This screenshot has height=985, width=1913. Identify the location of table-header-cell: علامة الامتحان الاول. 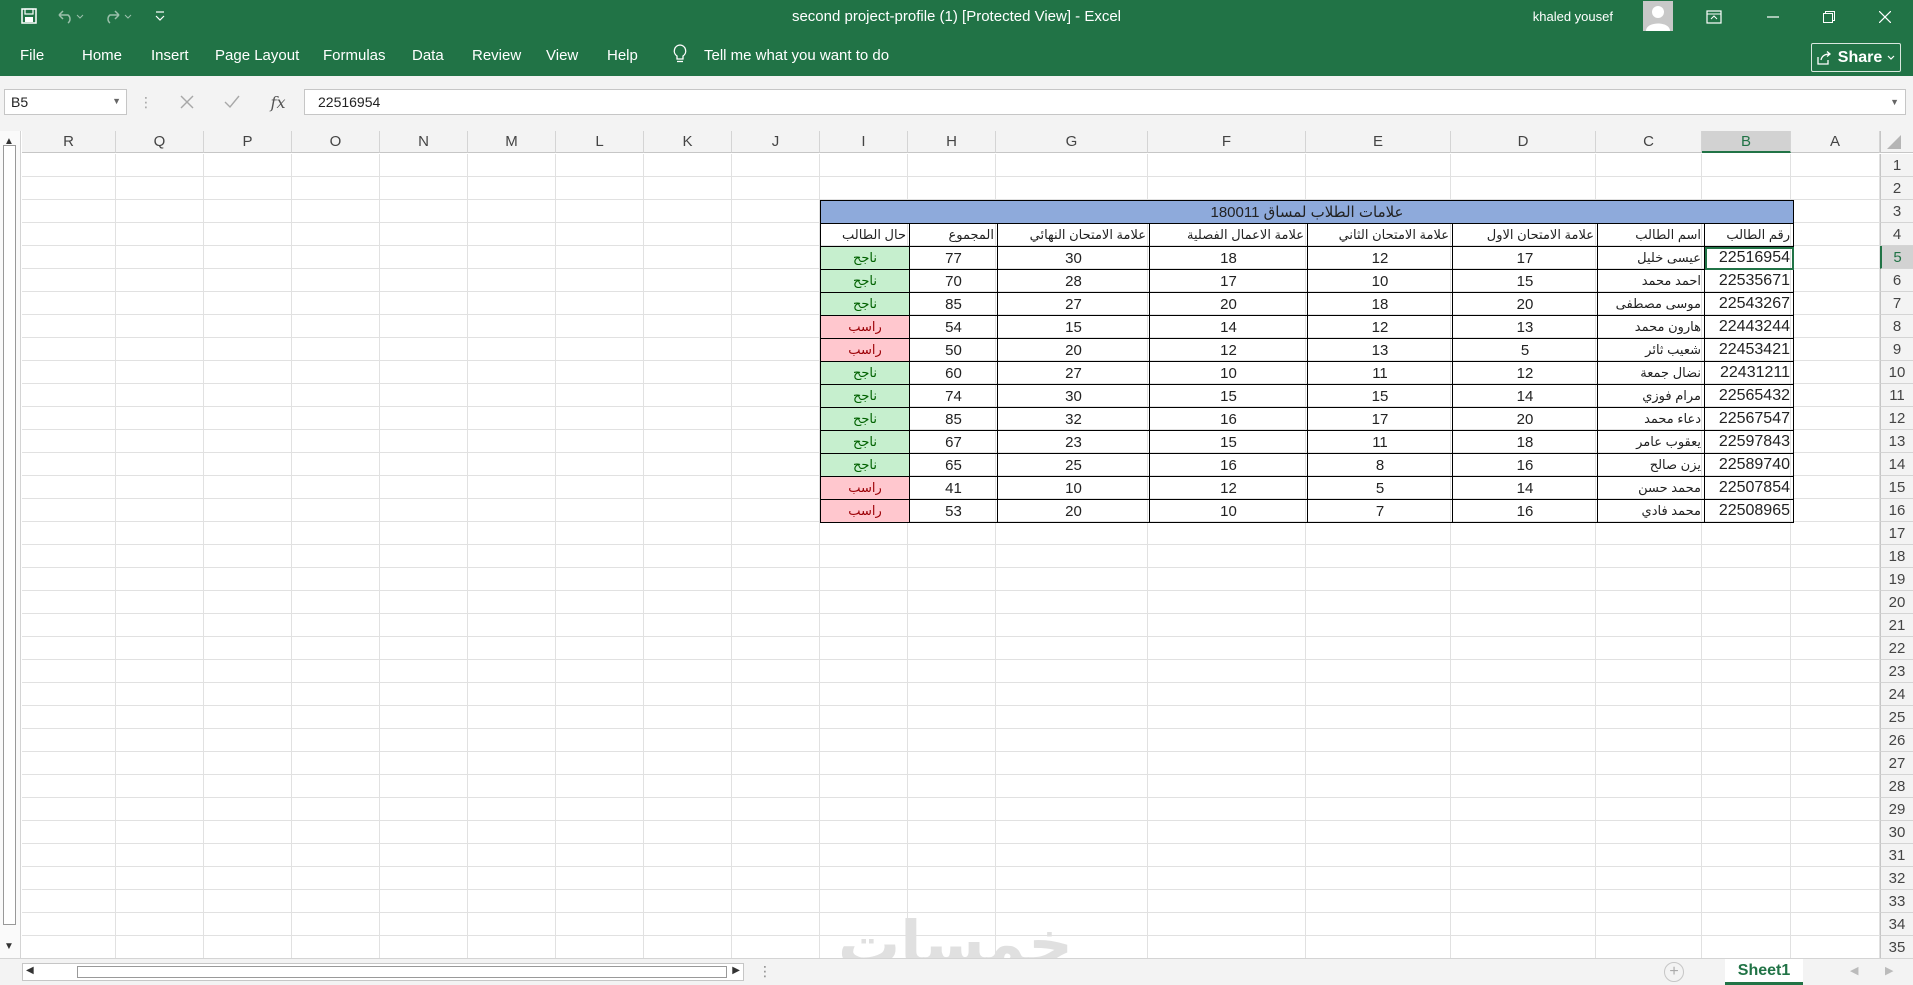
(1525, 235).